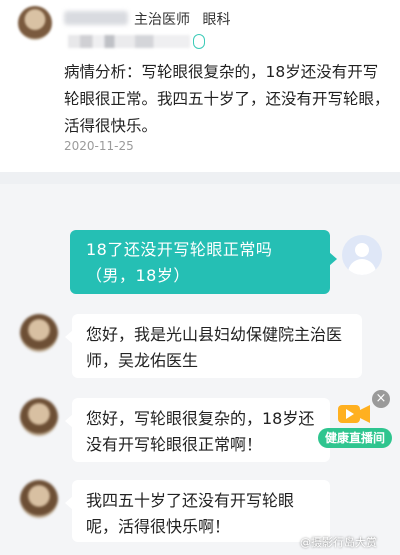 Image resolution: width=400 pixels, height=555 pixels. Describe the element at coordinates (199, 41) in the screenshot. I see `online-status-icon` at that location.